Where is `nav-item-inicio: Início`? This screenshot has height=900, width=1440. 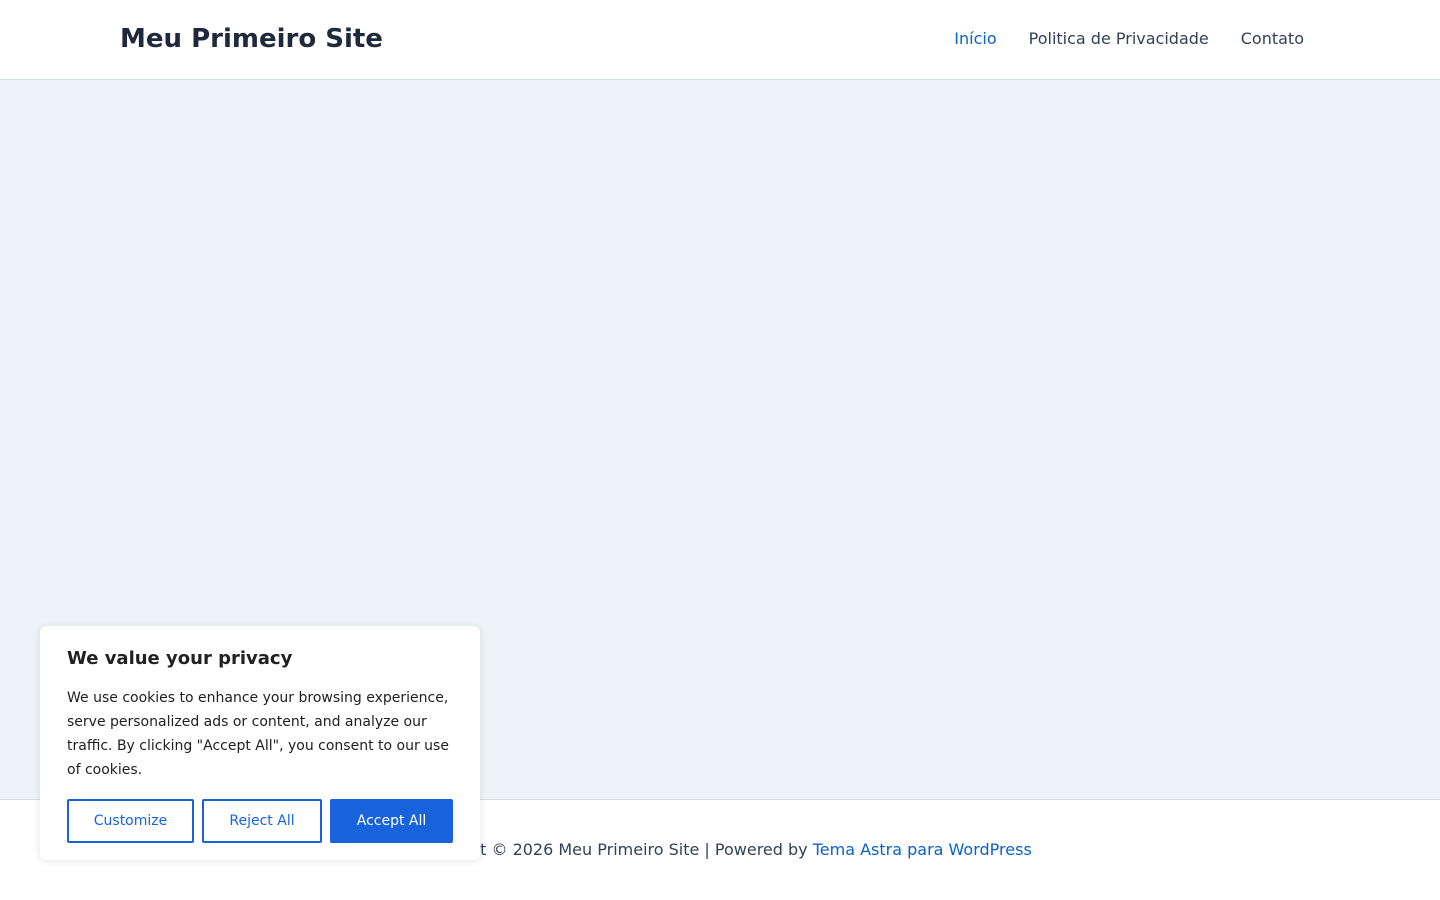
nav-item-inicio: Início is located at coordinates (975, 39).